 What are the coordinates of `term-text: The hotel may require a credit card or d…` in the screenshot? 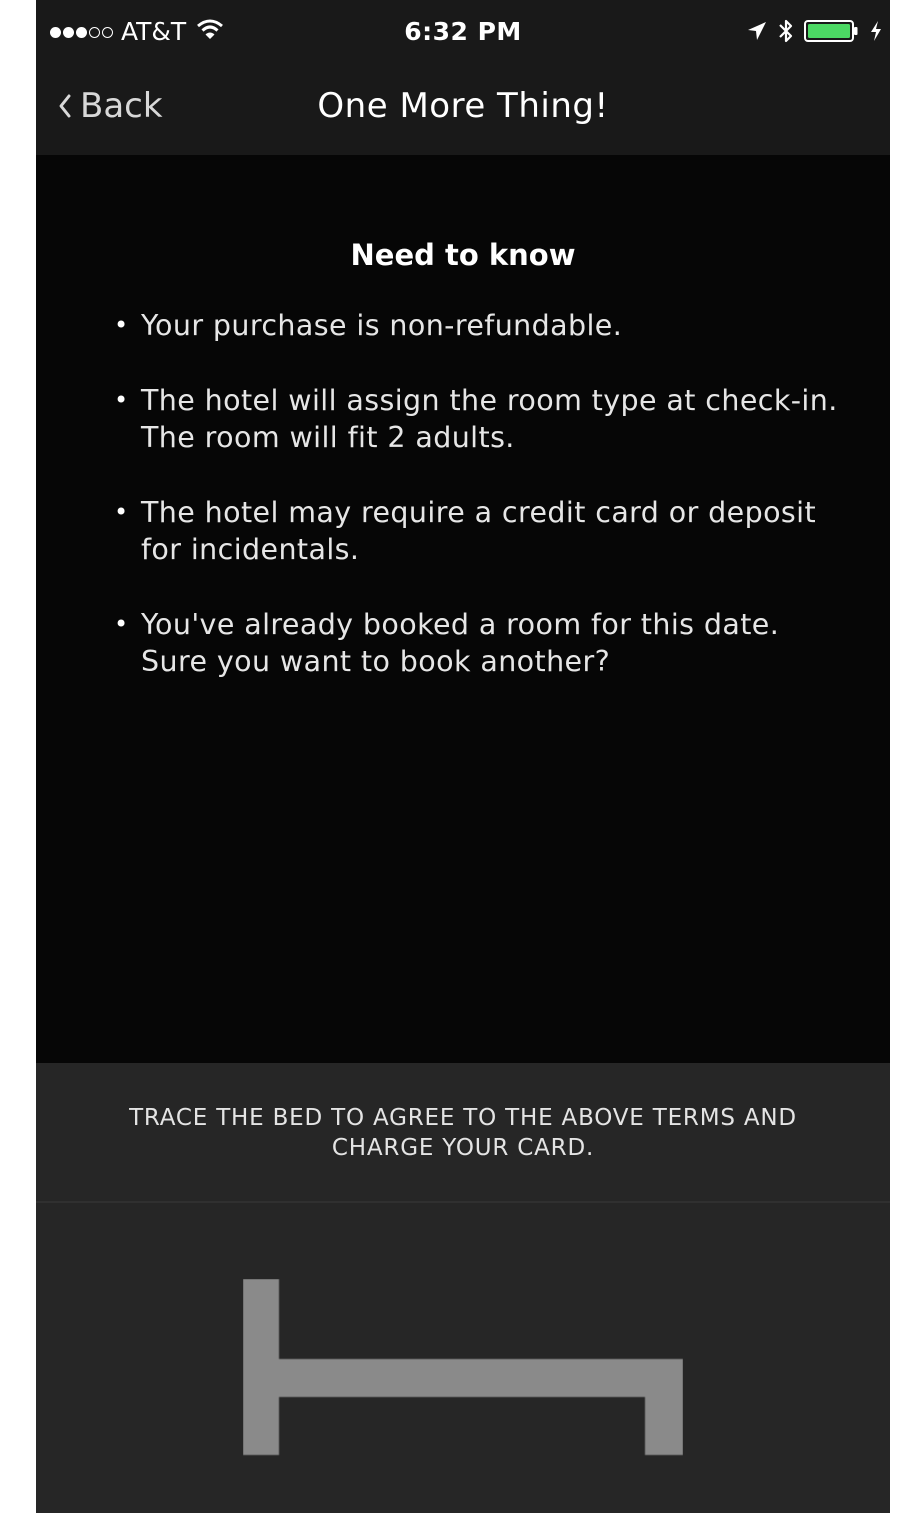 It's located at (479, 531).